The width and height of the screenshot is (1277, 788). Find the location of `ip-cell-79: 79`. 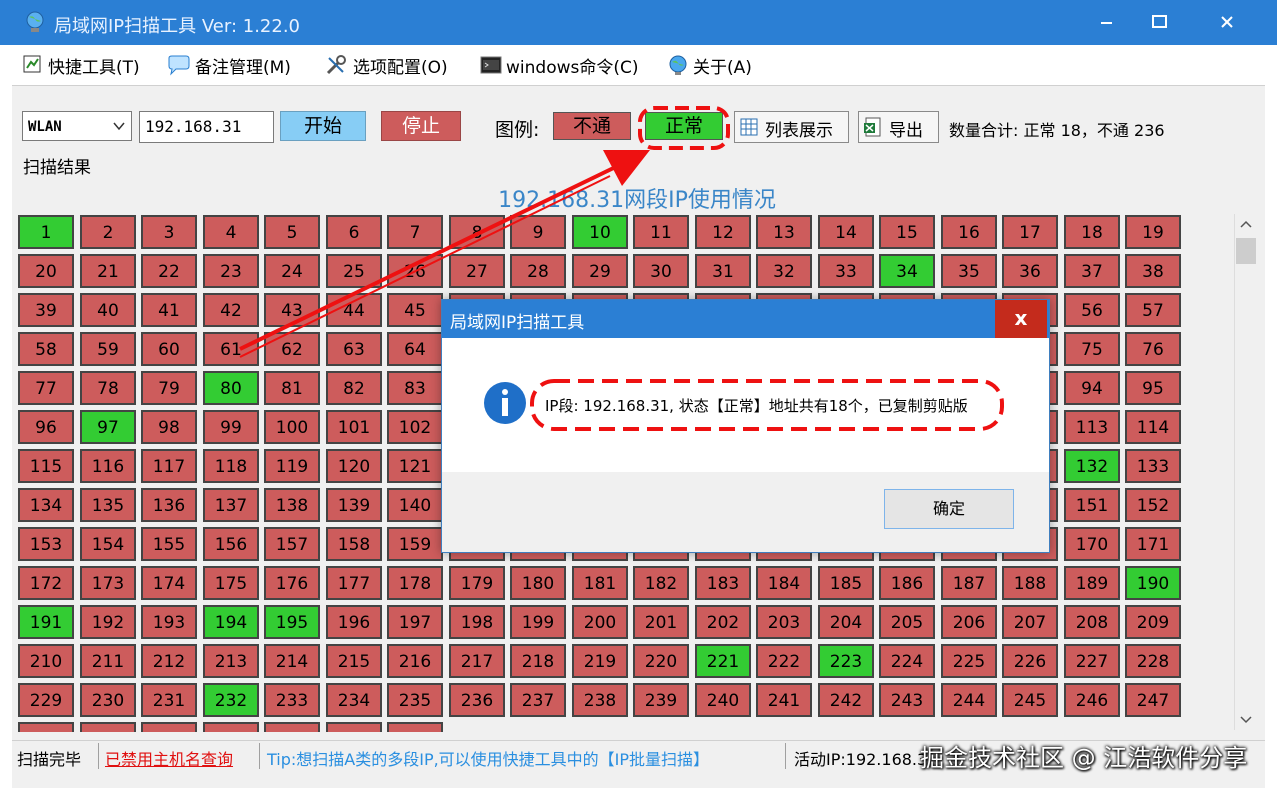

ip-cell-79: 79 is located at coordinates (169, 388).